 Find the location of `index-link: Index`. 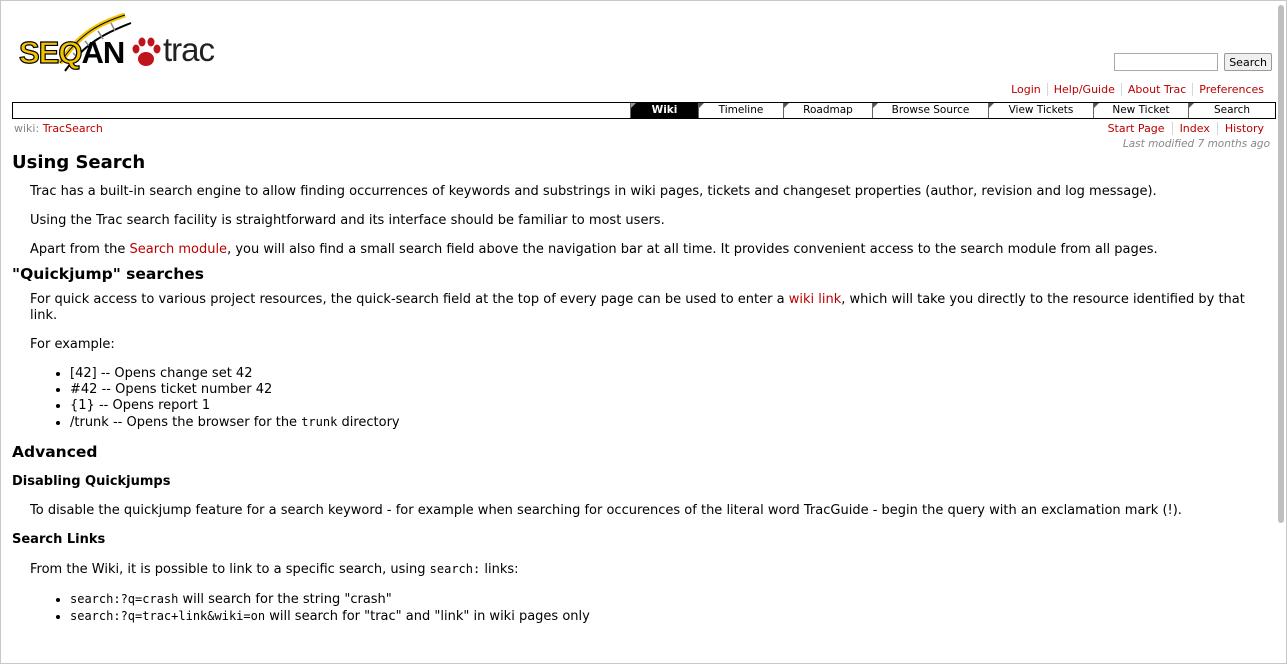

index-link: Index is located at coordinates (1194, 128).